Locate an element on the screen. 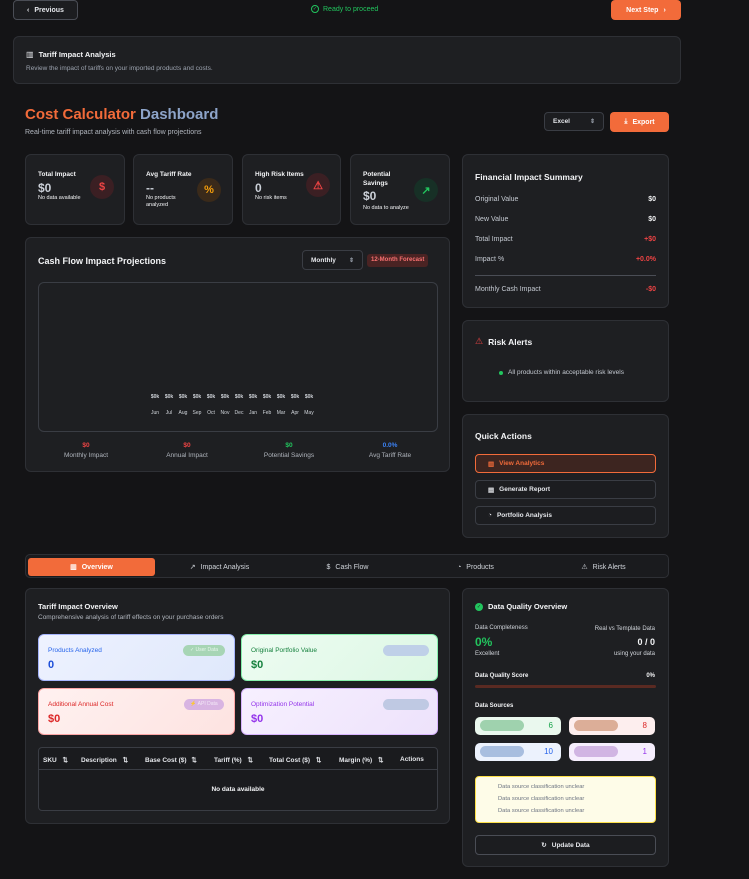 This screenshot has width=749, height=879. banner-title: Tariff Impact Analysis is located at coordinates (77, 54).